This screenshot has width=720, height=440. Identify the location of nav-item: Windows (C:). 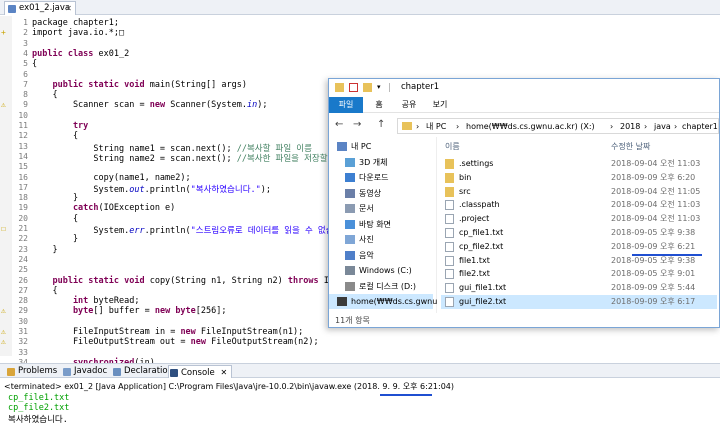
(377, 270).